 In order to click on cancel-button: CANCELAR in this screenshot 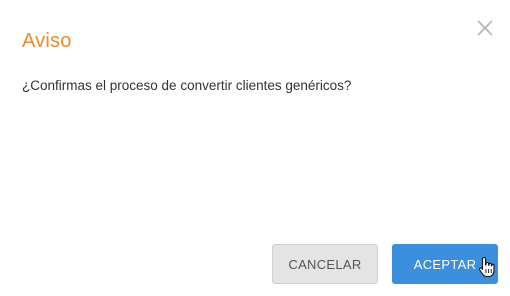, I will do `click(325, 264)`.